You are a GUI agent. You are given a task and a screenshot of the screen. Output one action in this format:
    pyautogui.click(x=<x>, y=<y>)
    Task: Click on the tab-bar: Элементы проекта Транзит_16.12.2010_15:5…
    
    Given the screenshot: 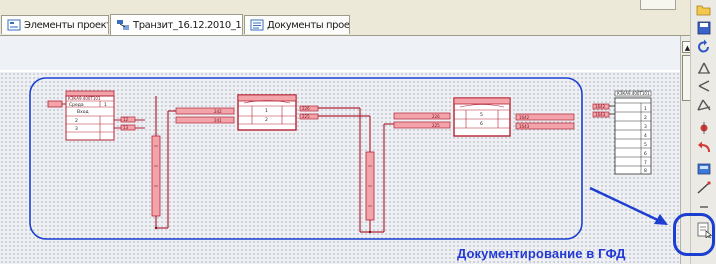 What is the action you would take?
    pyautogui.click(x=345, y=23)
    